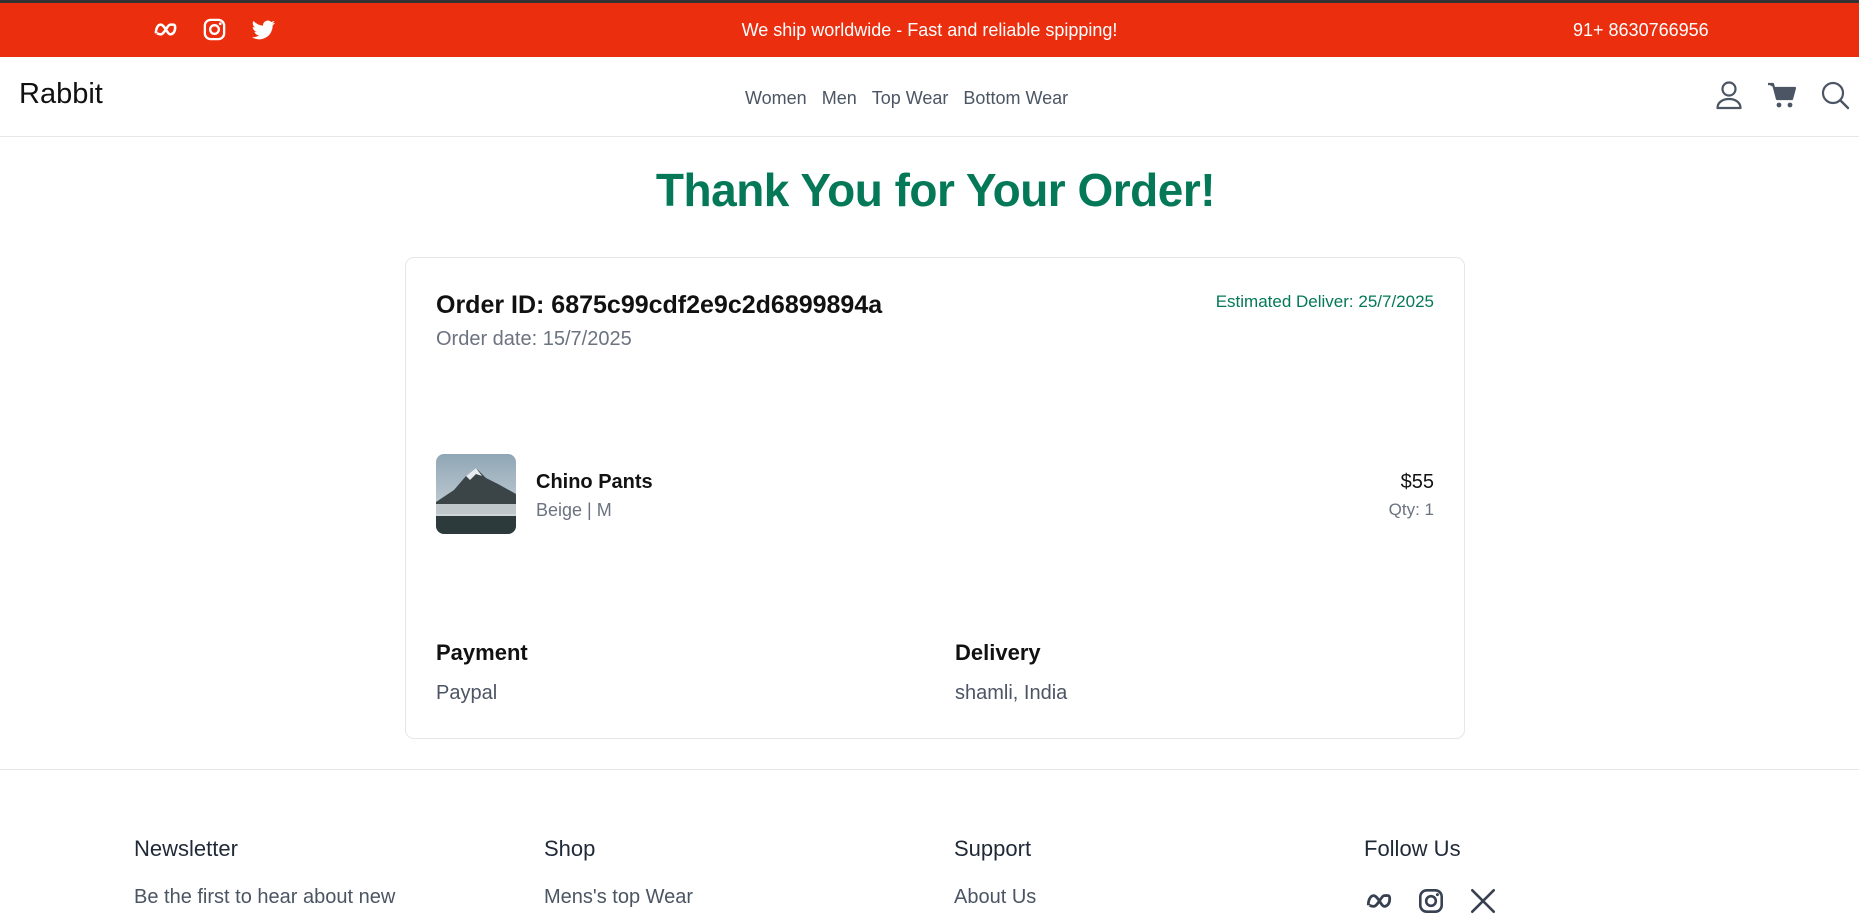 This screenshot has height=921, width=1859. Describe the element at coordinates (998, 652) in the screenshot. I see `delivery-heading: Delivery` at that location.